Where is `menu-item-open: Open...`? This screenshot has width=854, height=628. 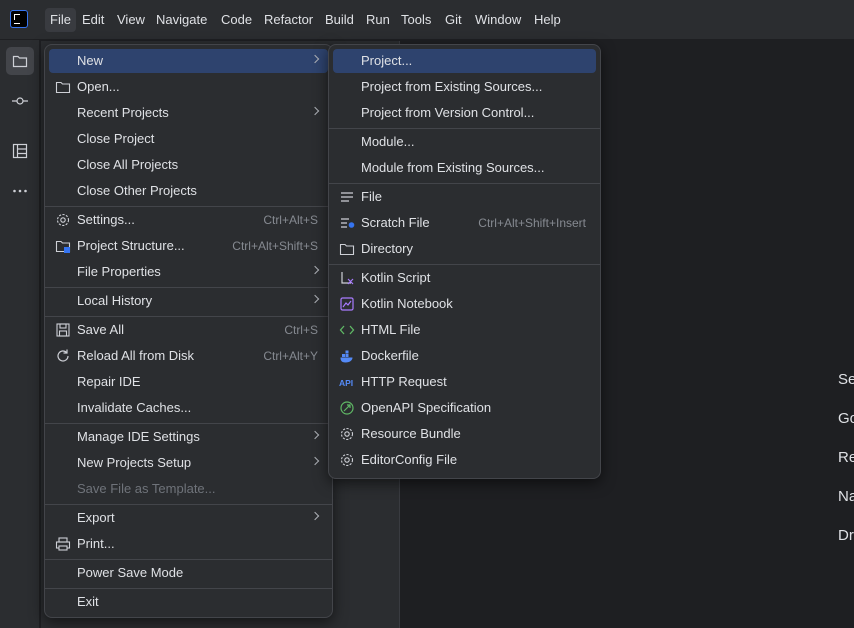 menu-item-open: Open... is located at coordinates (188, 87).